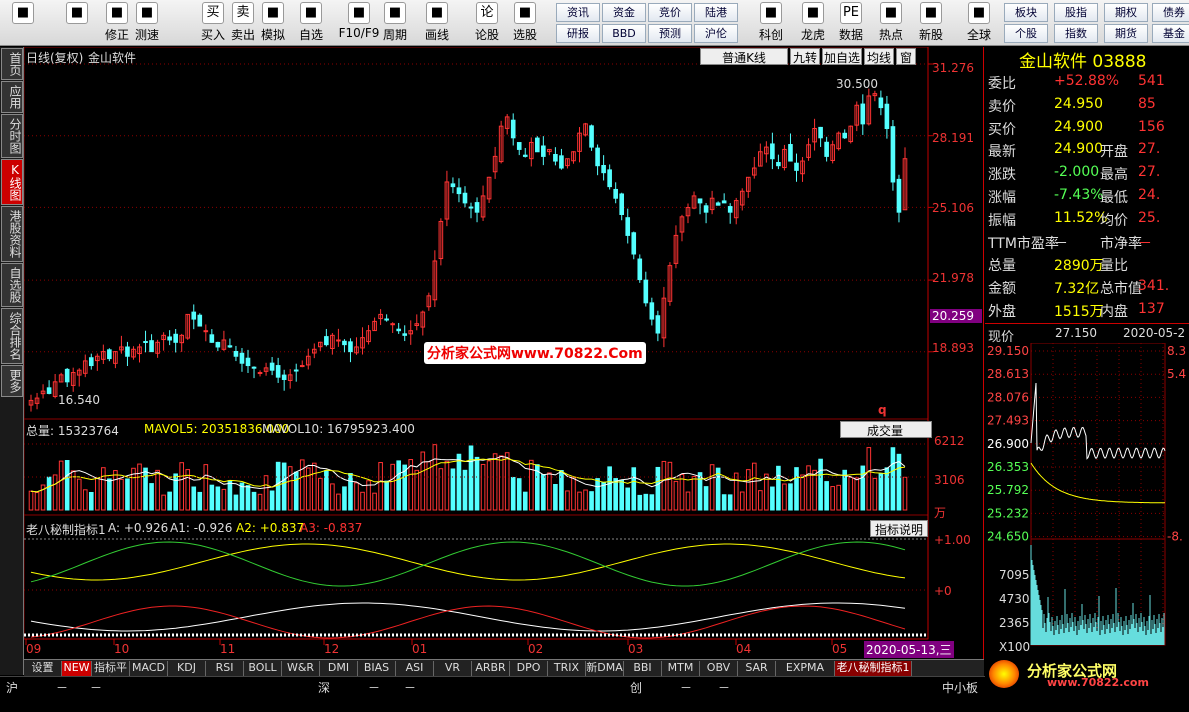 The image size is (1189, 712). I want to click on indicator-tab-老八秘制指标1: 老八秘制指标1, so click(873, 668).